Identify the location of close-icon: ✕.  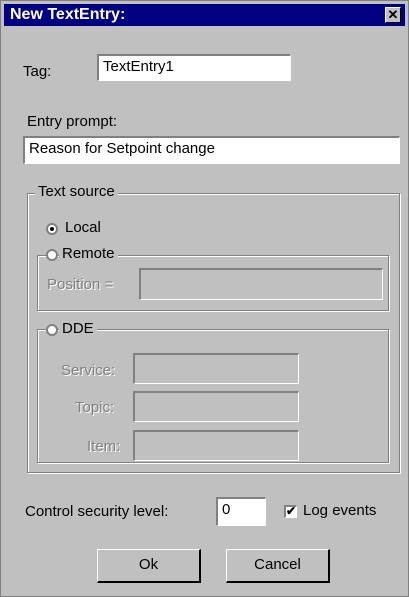
(393, 14).